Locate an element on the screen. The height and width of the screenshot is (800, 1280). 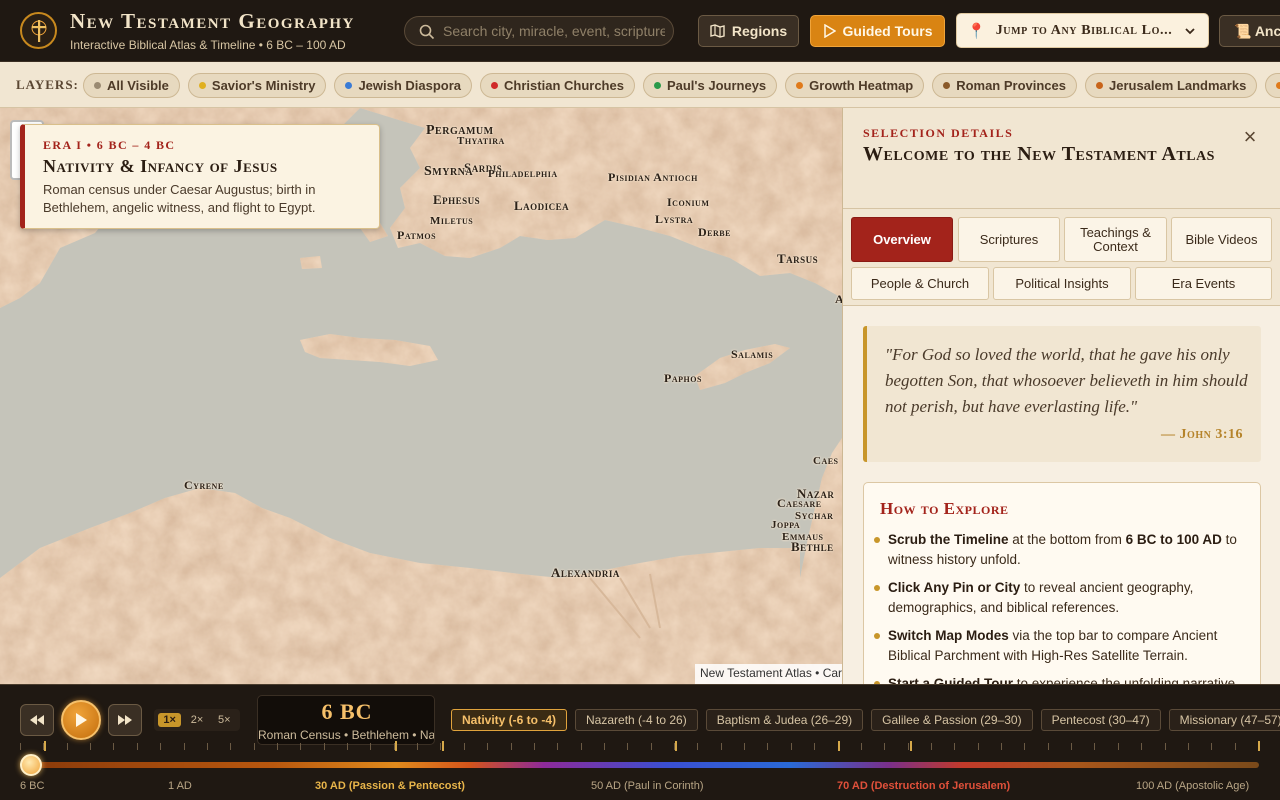
tip-bold: Start a Guided Tour is located at coordinates (951, 680).